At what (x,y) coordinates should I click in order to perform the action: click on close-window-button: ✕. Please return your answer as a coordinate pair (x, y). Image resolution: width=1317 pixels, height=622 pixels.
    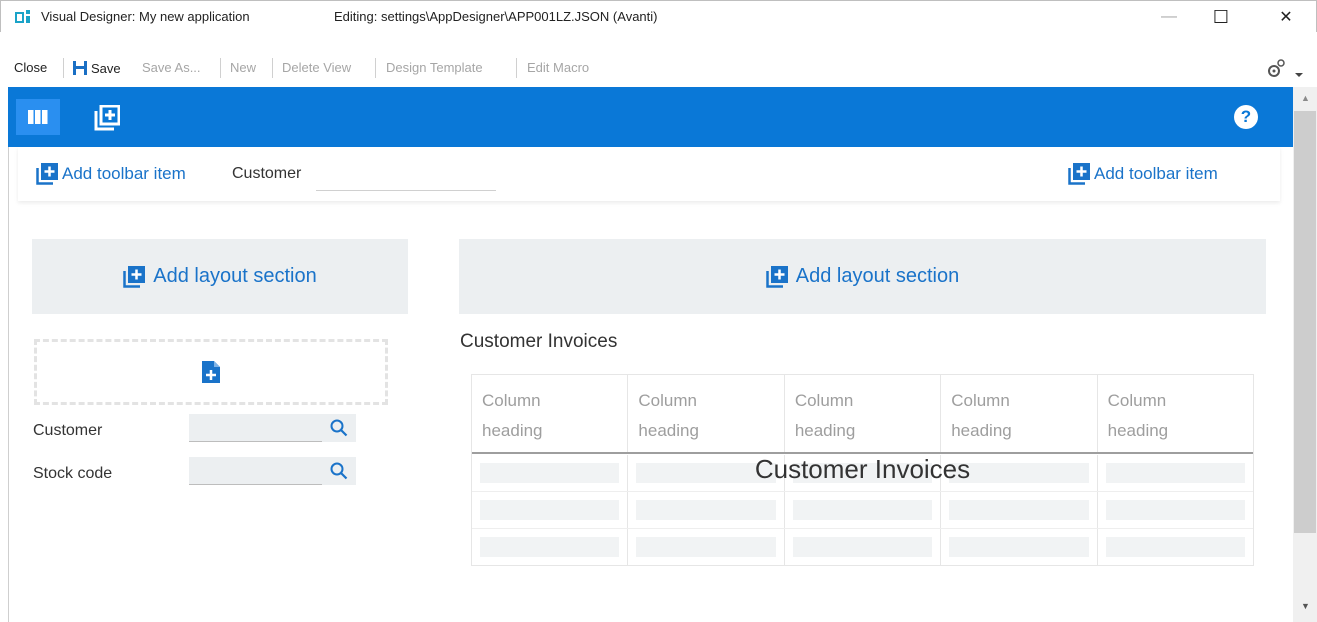
    Looking at the image, I should click on (1286, 17).